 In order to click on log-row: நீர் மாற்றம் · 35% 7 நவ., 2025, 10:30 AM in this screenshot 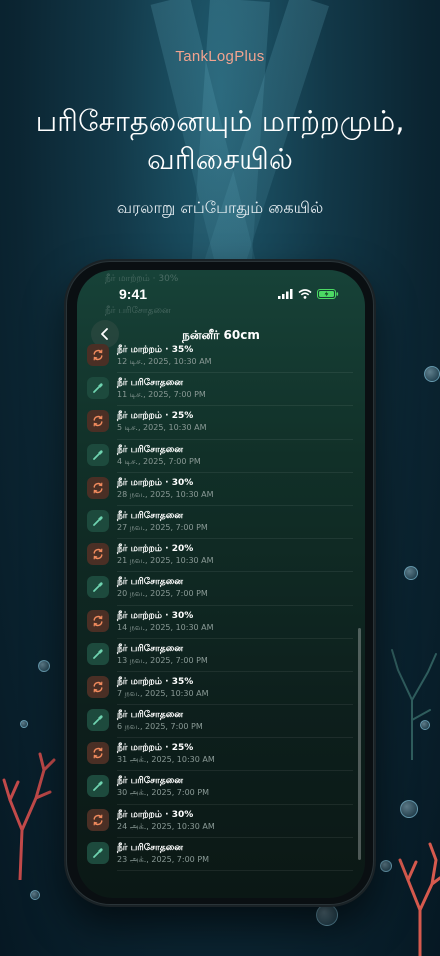, I will do `click(221, 689)`.